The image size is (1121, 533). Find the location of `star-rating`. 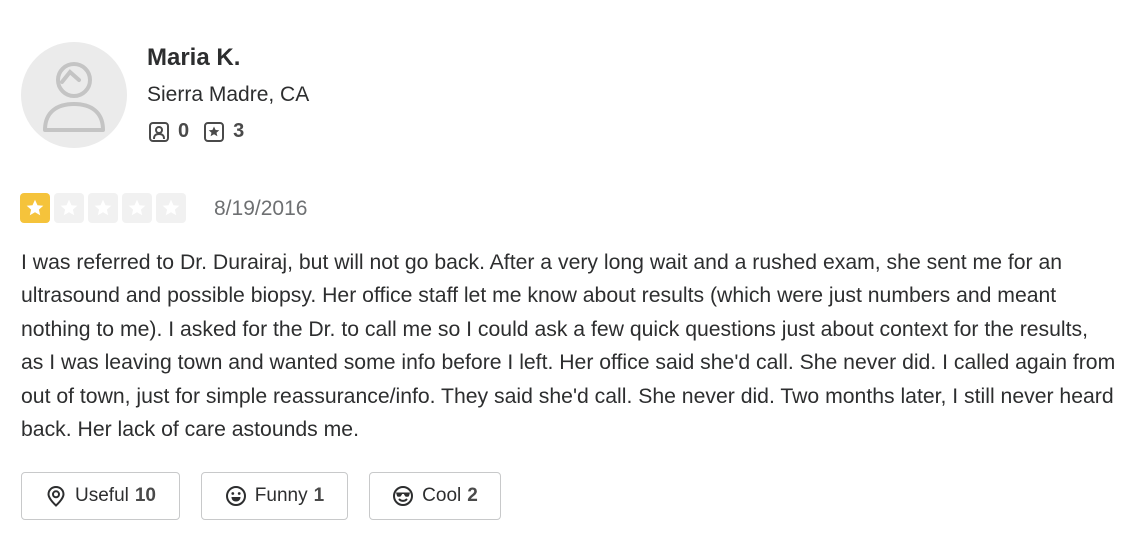

star-rating is located at coordinates (105, 208).